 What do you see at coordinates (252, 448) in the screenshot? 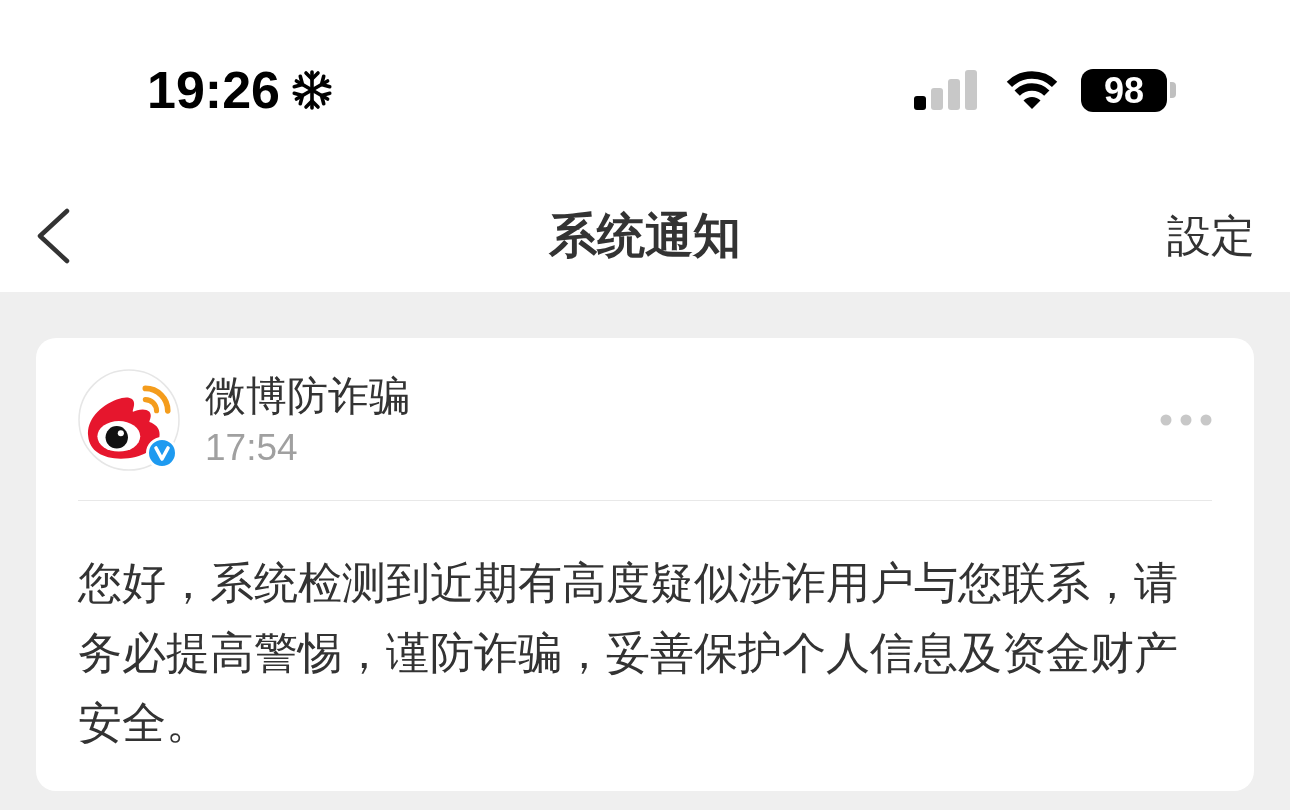
I see `message-time: 17:54` at bounding box center [252, 448].